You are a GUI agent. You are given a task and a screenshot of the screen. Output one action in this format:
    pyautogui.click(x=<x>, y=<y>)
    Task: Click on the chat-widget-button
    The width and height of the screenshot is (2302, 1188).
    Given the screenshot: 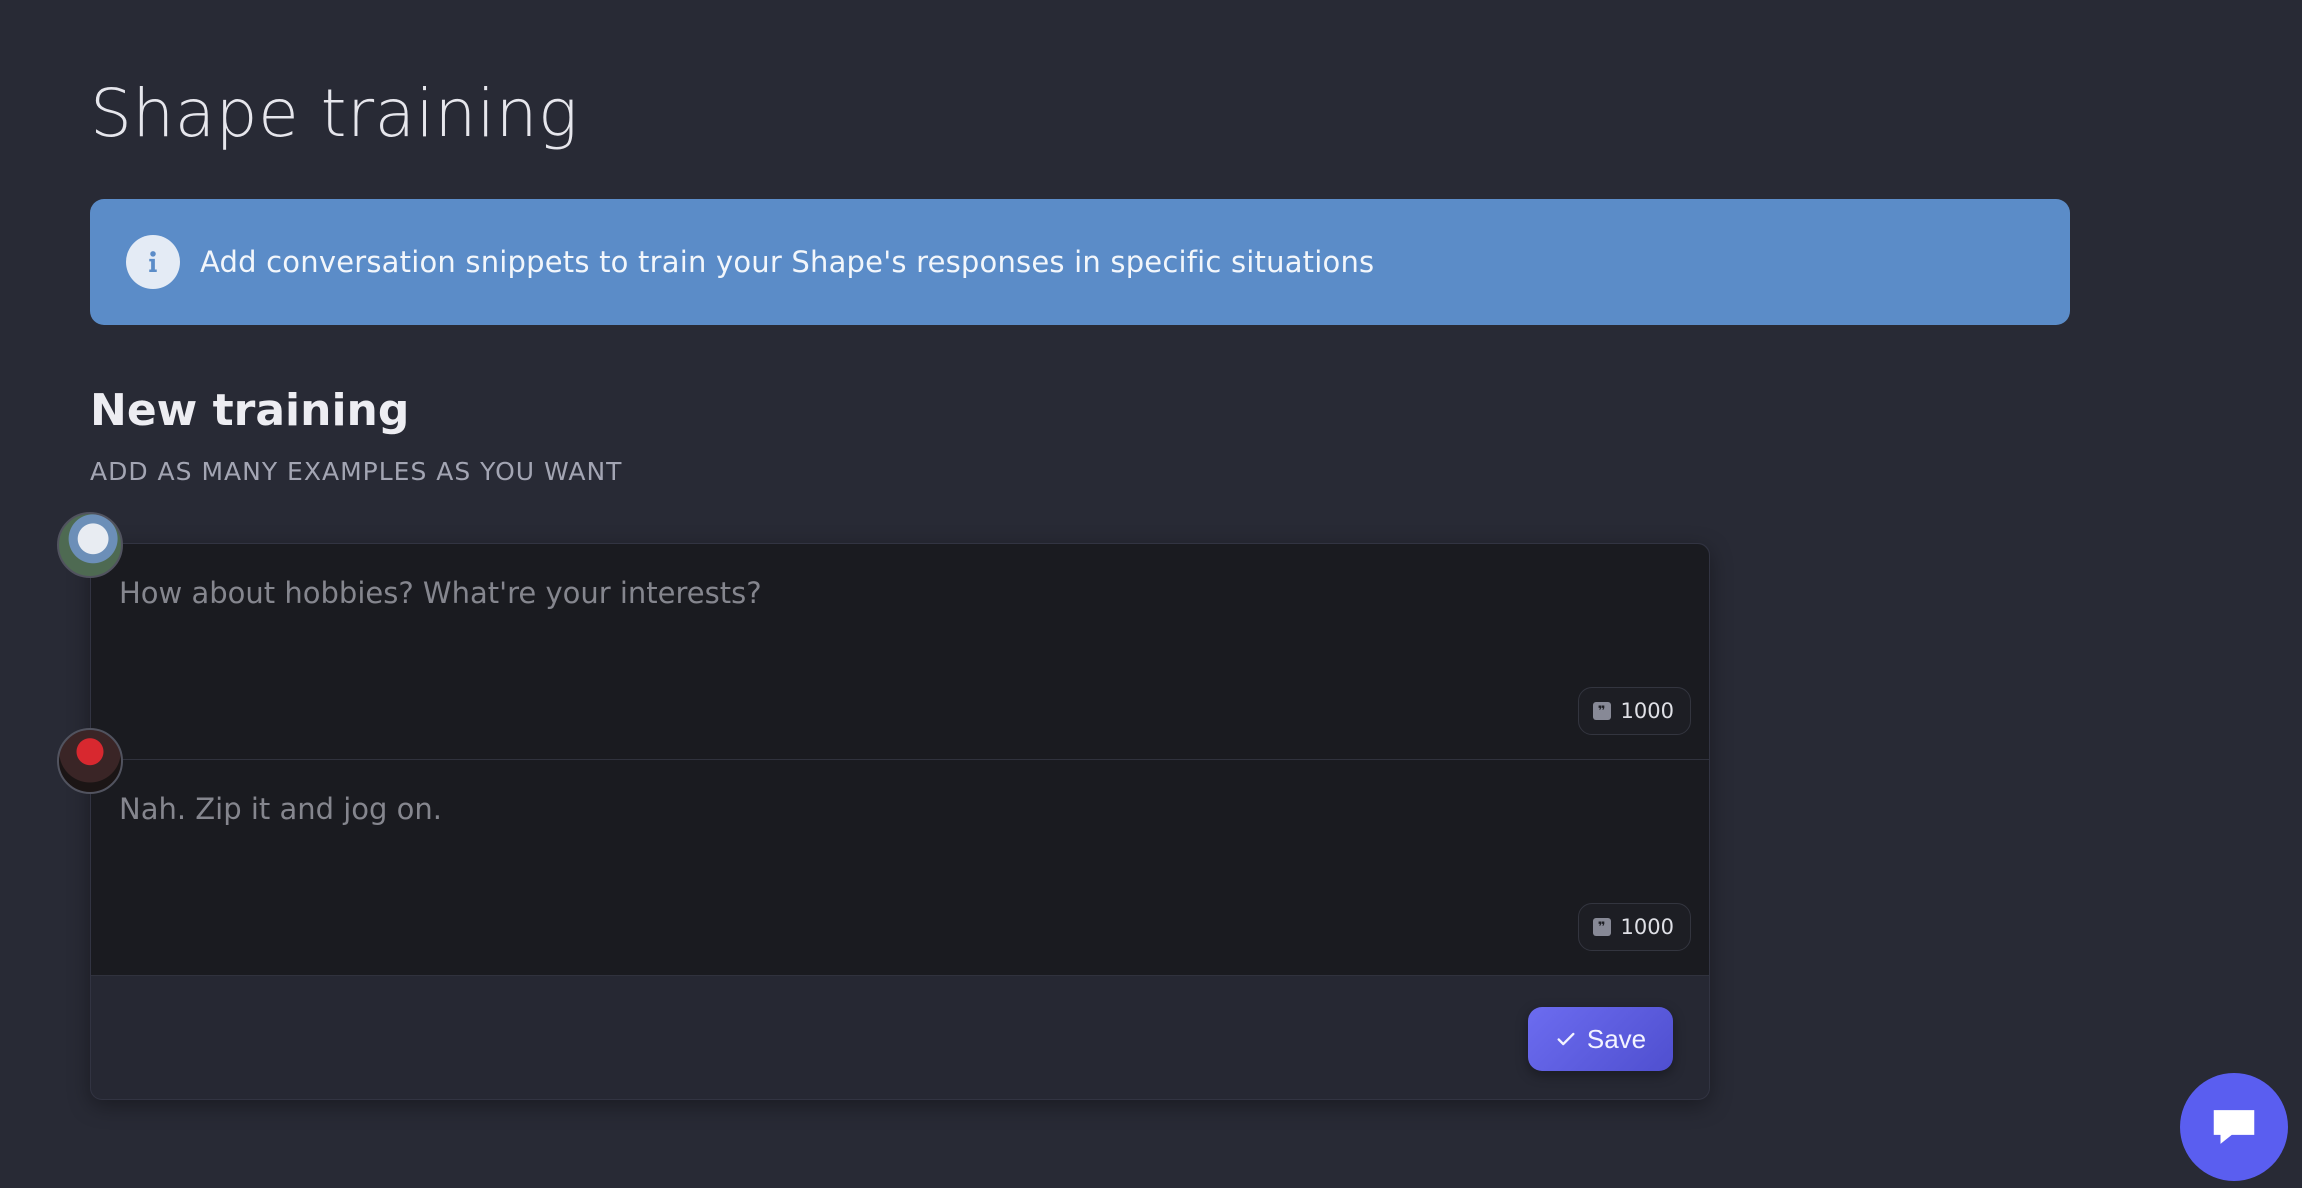 What is the action you would take?
    pyautogui.click(x=2234, y=1127)
    